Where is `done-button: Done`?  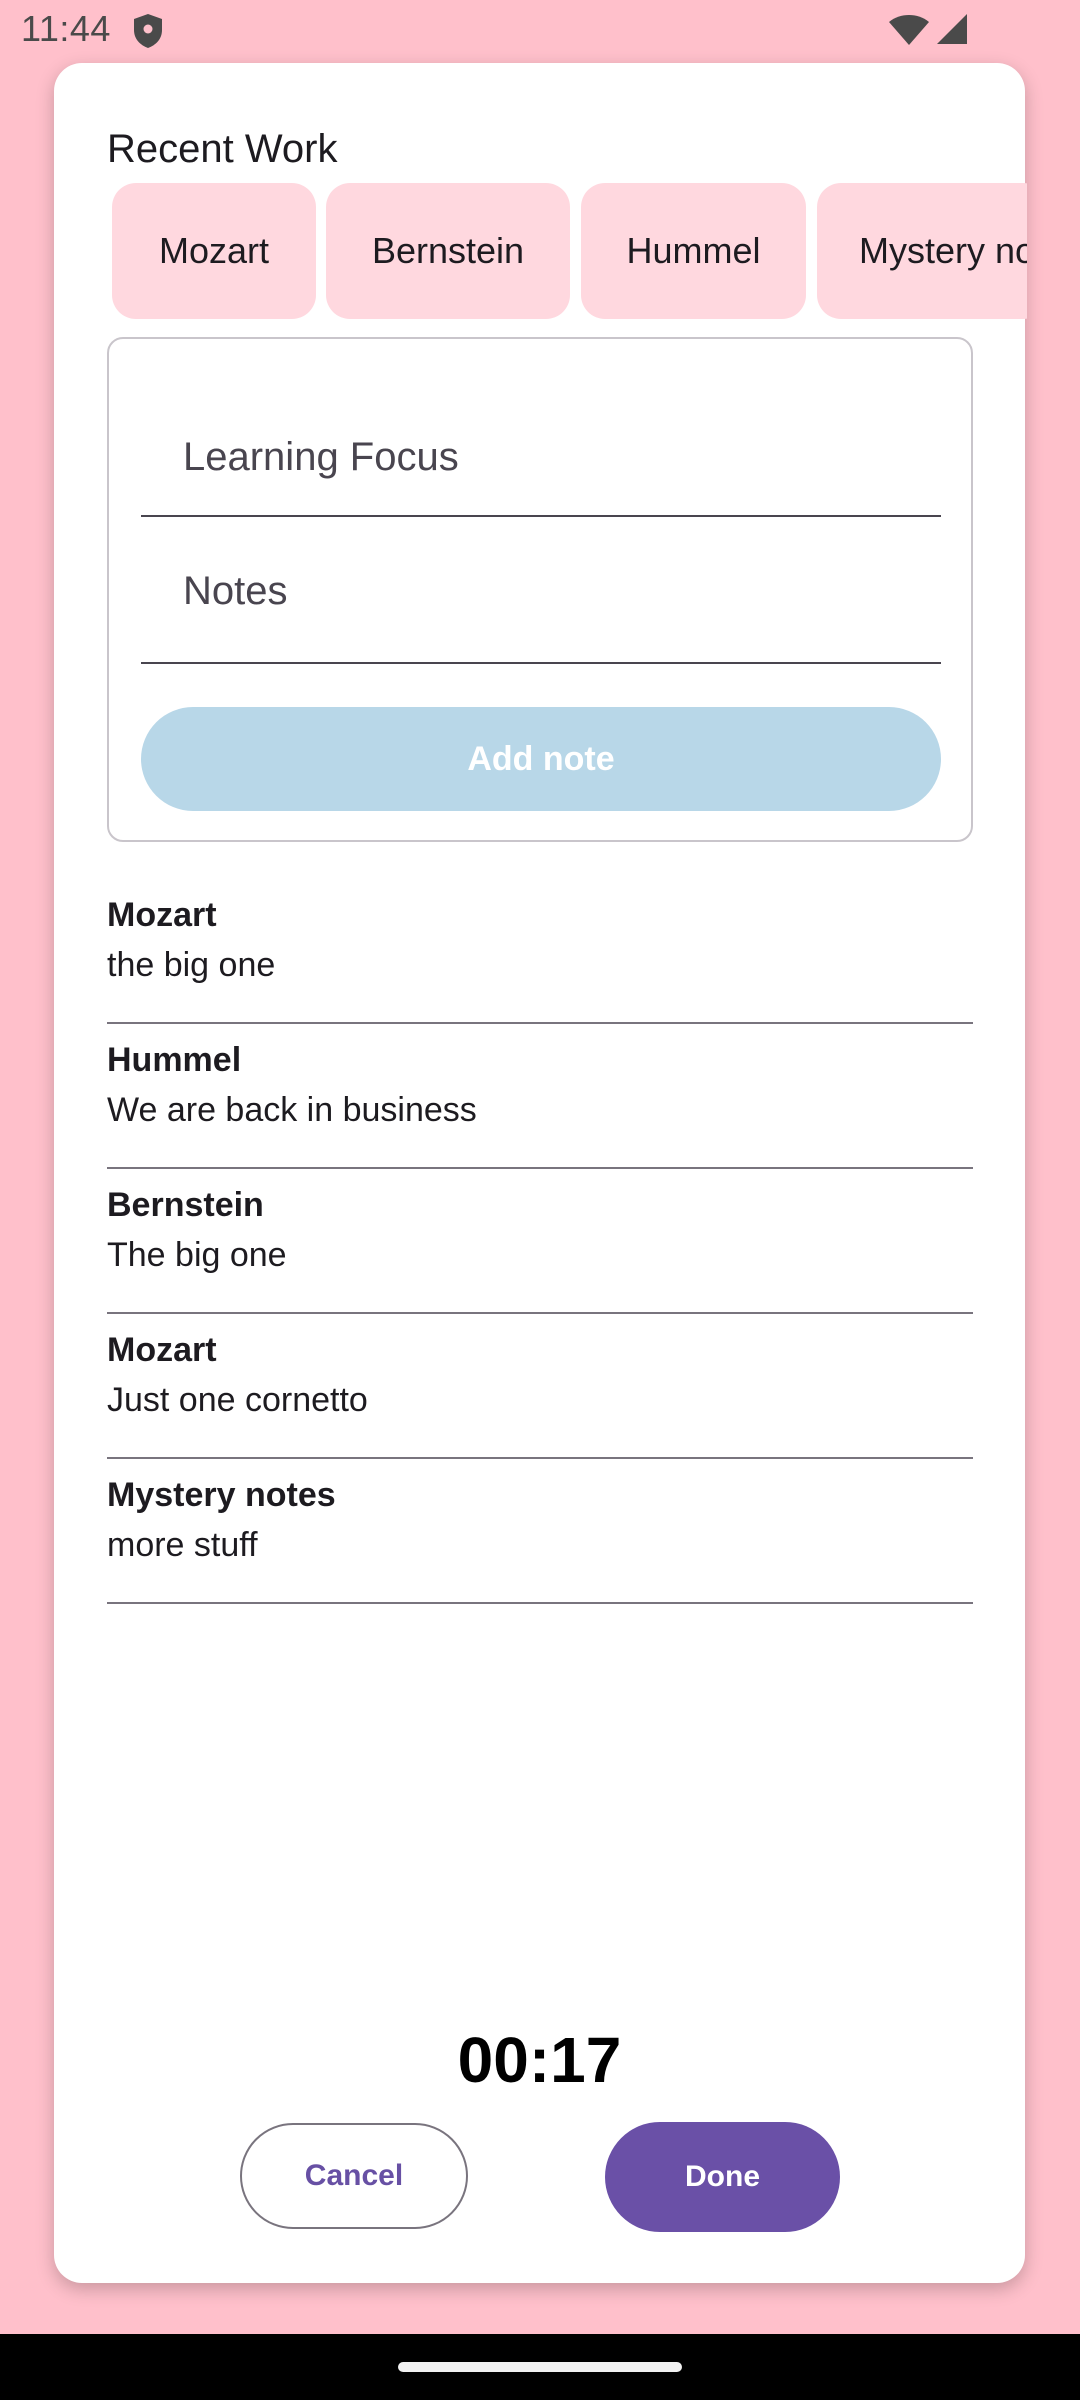 done-button: Done is located at coordinates (722, 2177).